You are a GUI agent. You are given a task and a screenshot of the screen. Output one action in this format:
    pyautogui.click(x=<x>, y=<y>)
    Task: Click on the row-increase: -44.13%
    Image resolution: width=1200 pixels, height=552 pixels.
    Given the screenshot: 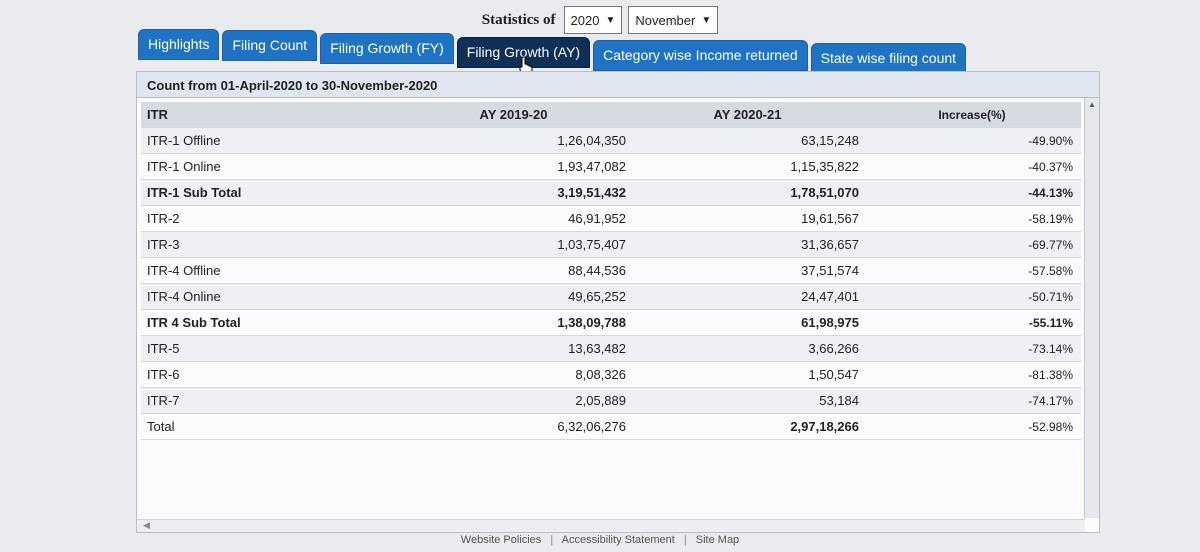 What is the action you would take?
    pyautogui.click(x=1050, y=192)
    